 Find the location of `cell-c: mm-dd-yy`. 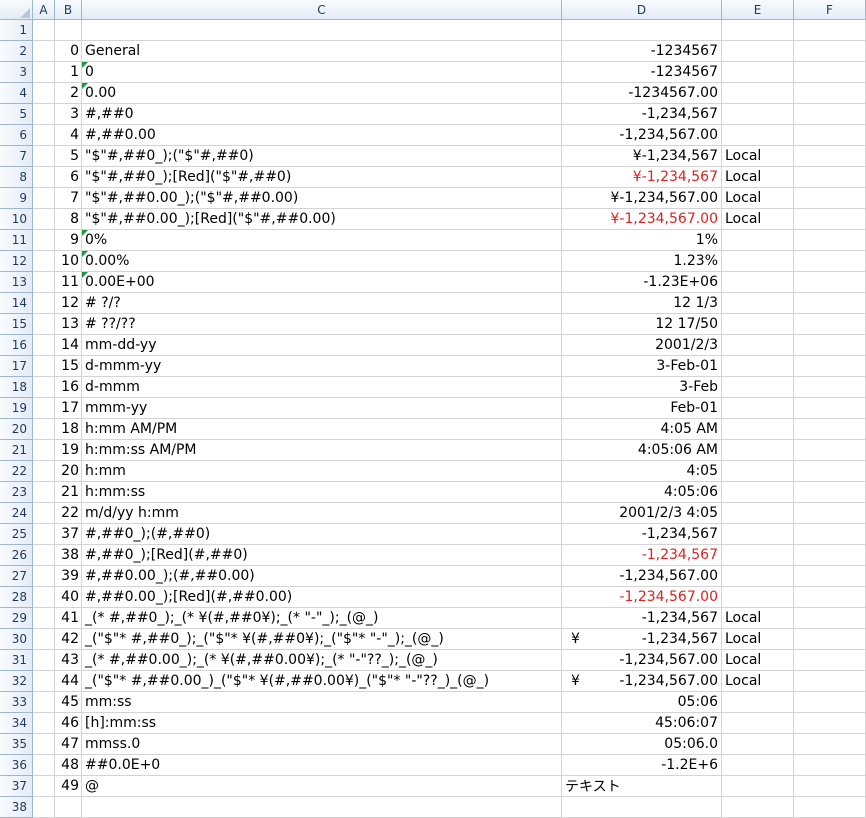

cell-c: mm-dd-yy is located at coordinates (322, 345).